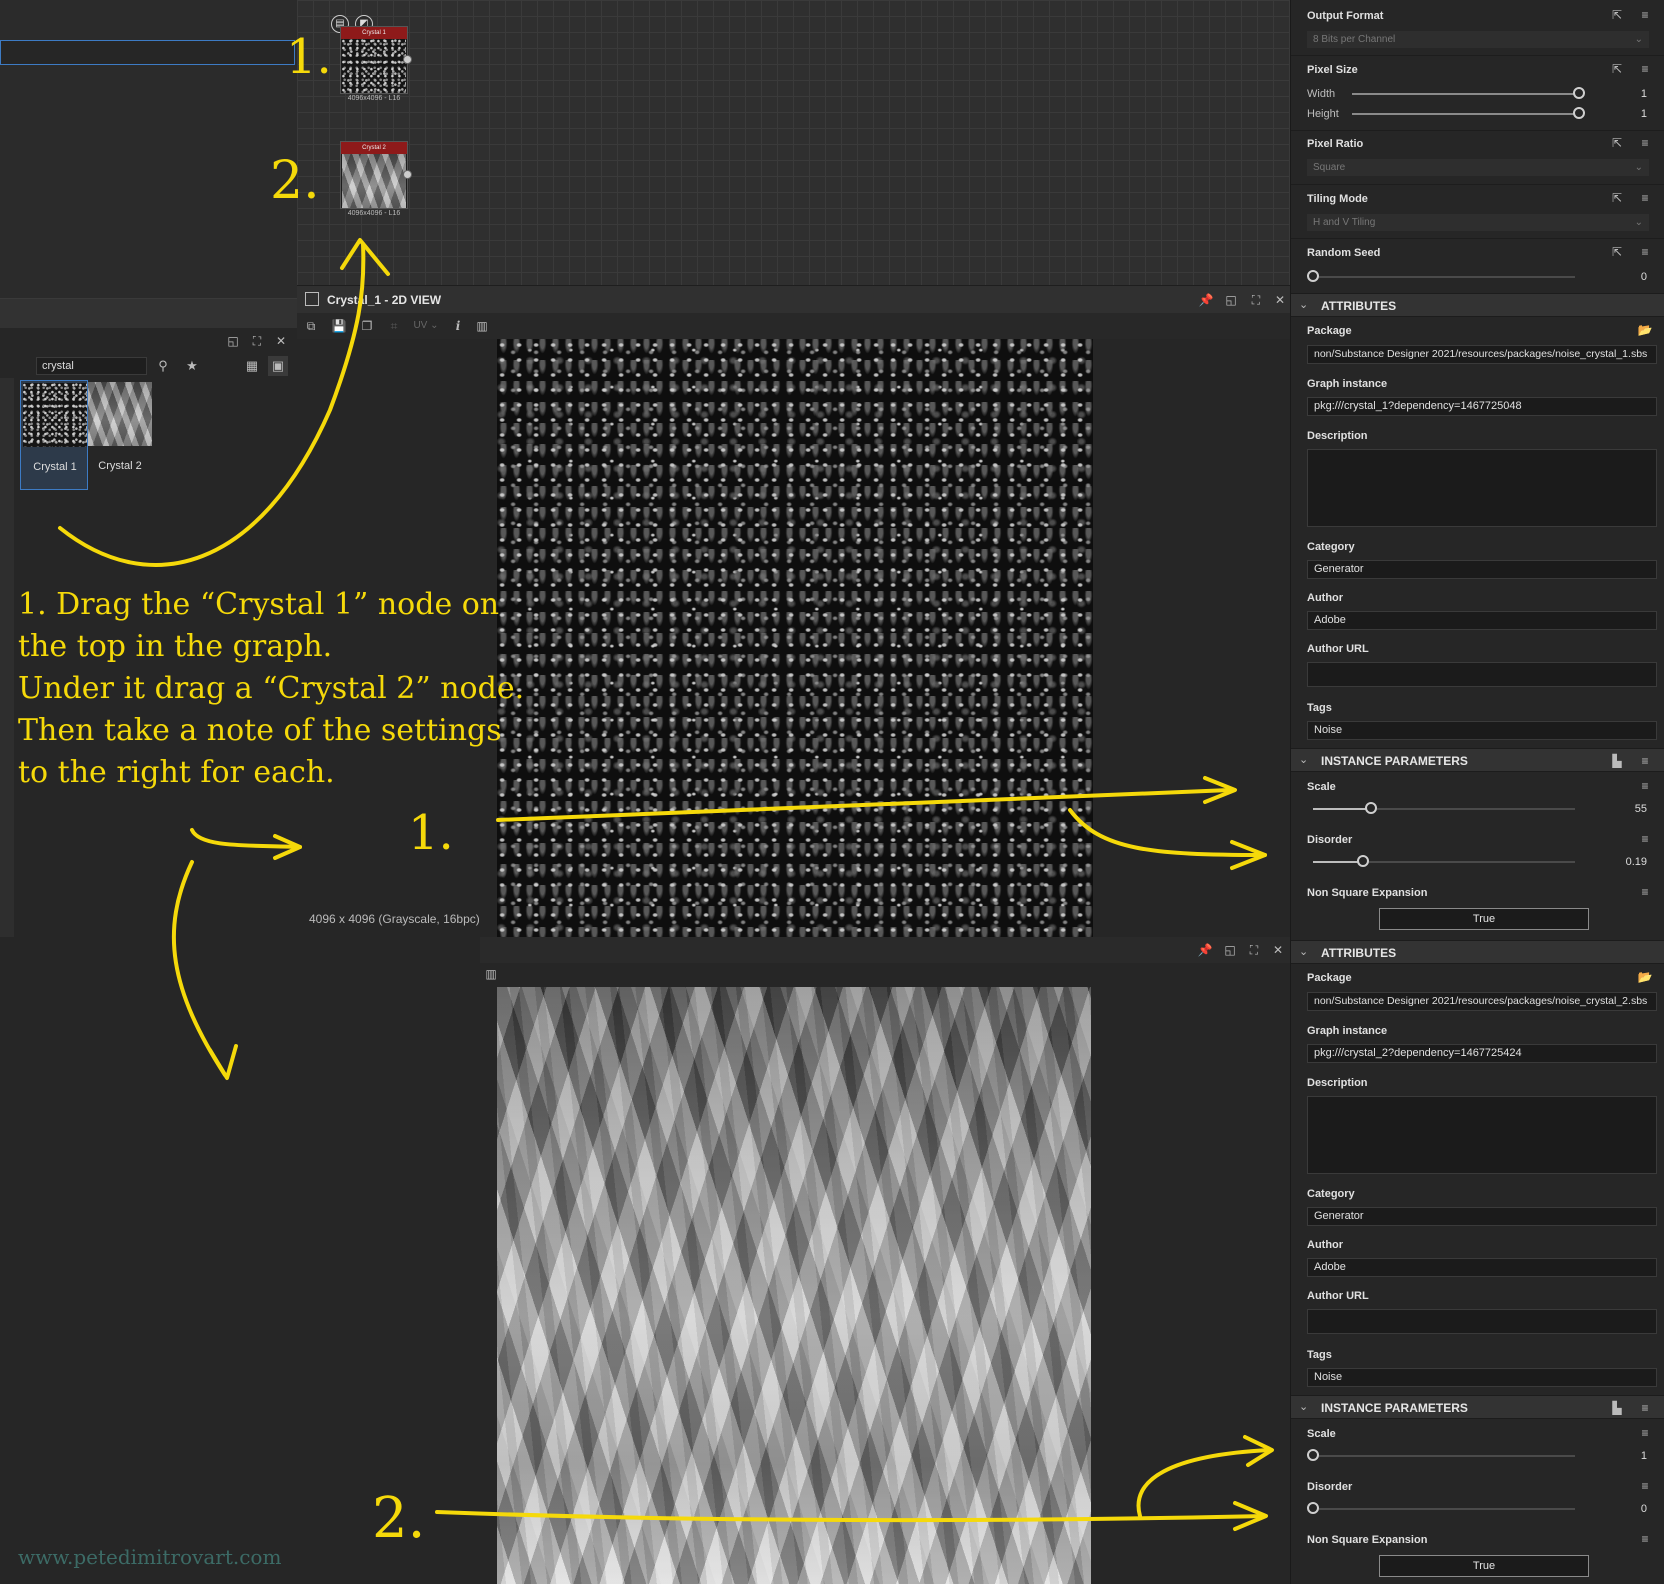  Describe the element at coordinates (1627, 809) in the screenshot. I see `scale-value: 55` at that location.